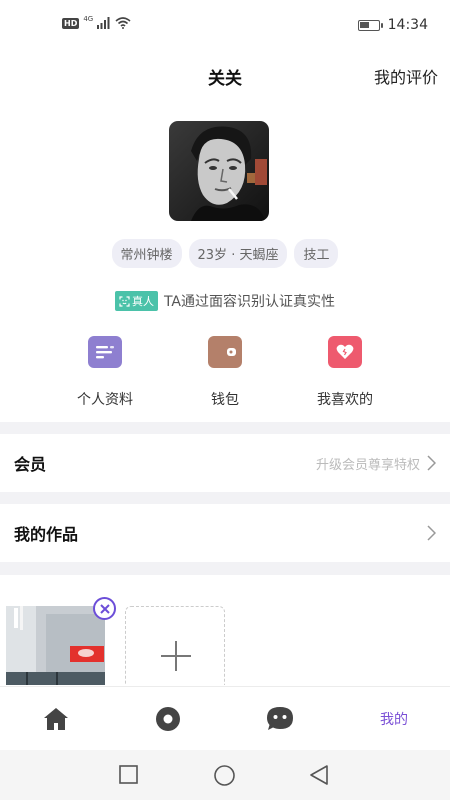 The width and height of the screenshot is (450, 800). I want to click on add-work-button, so click(175, 645).